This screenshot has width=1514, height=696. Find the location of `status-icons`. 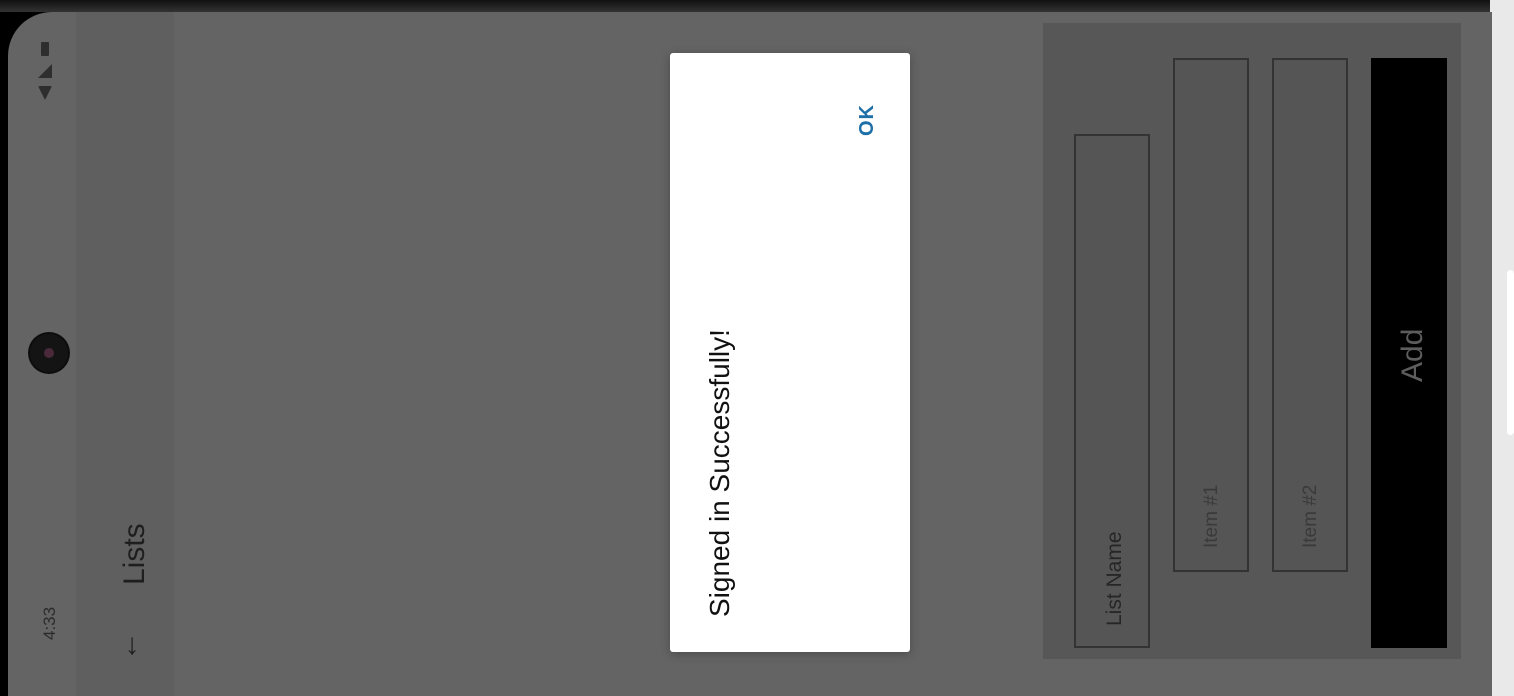

status-icons is located at coordinates (45, 71).